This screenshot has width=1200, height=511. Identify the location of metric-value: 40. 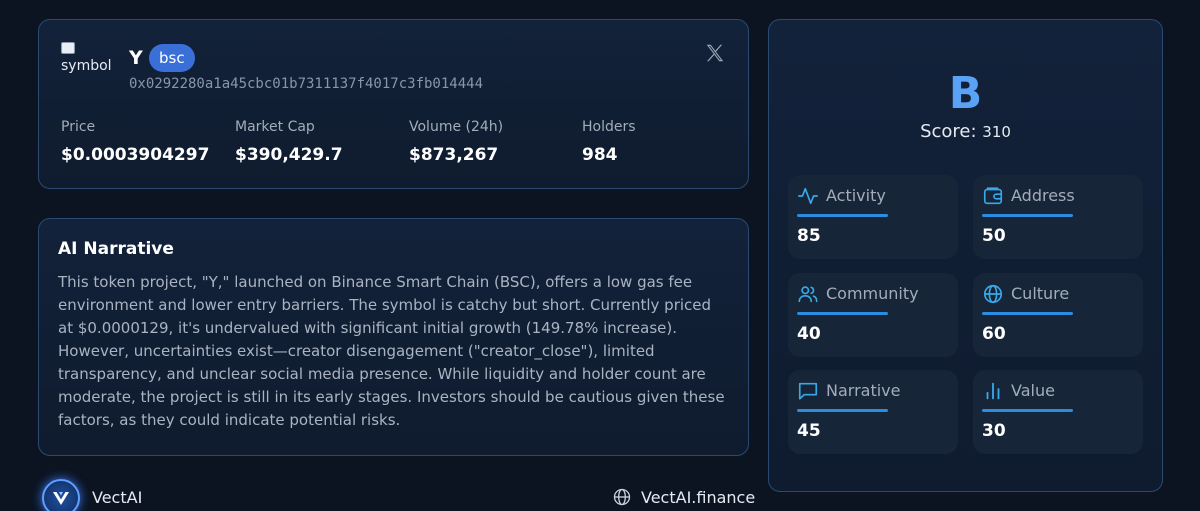
(809, 334).